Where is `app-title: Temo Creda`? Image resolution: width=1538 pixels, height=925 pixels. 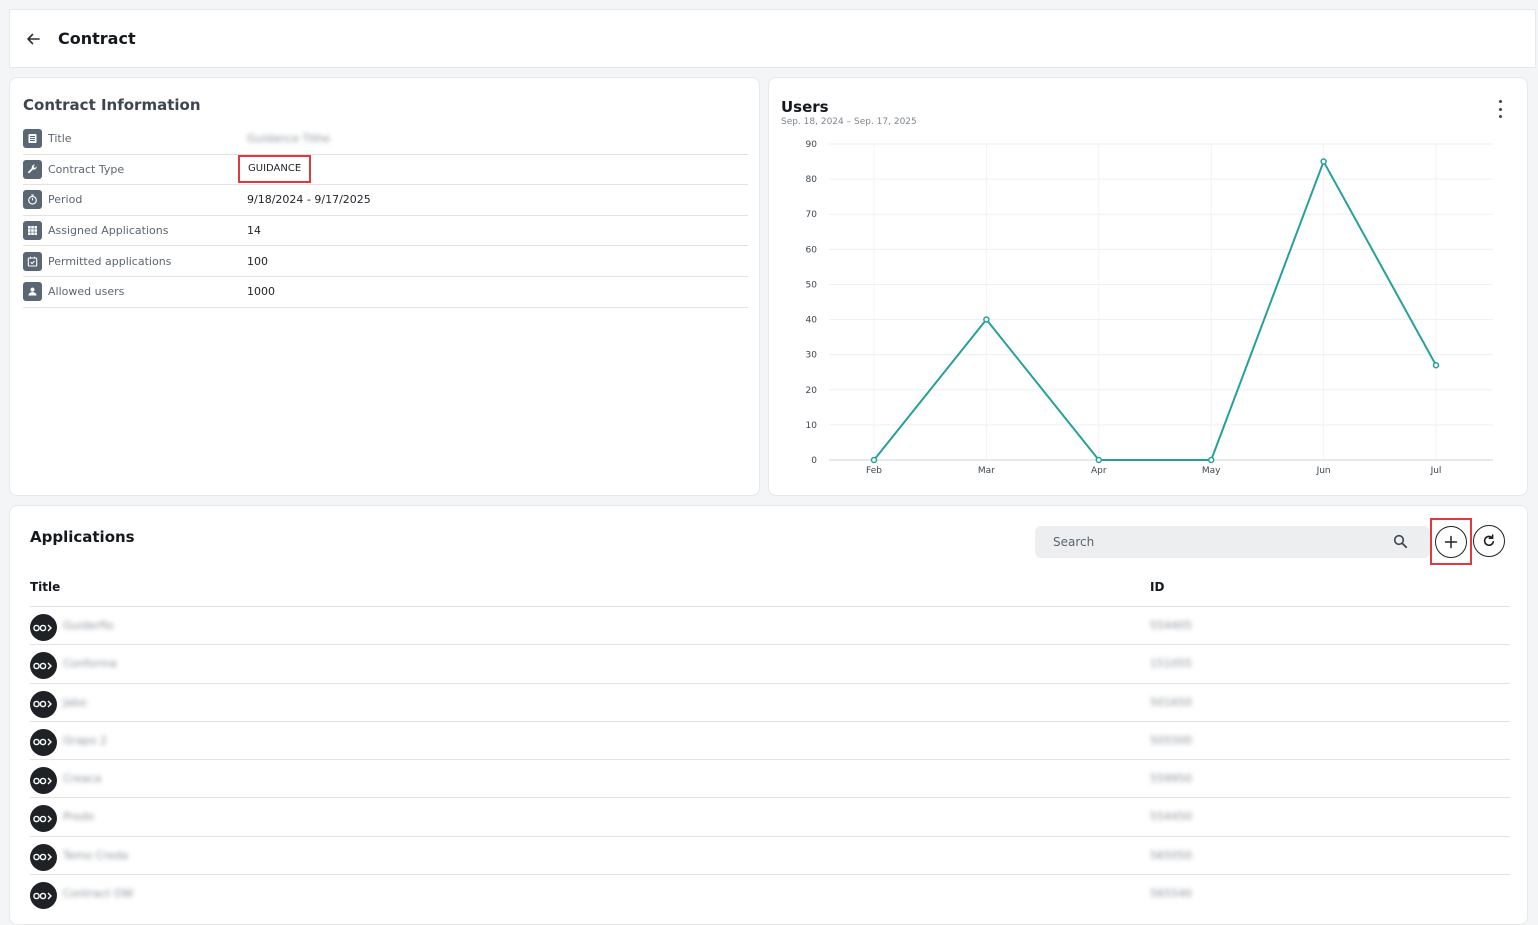 app-title: Temo Creda is located at coordinates (96, 855).